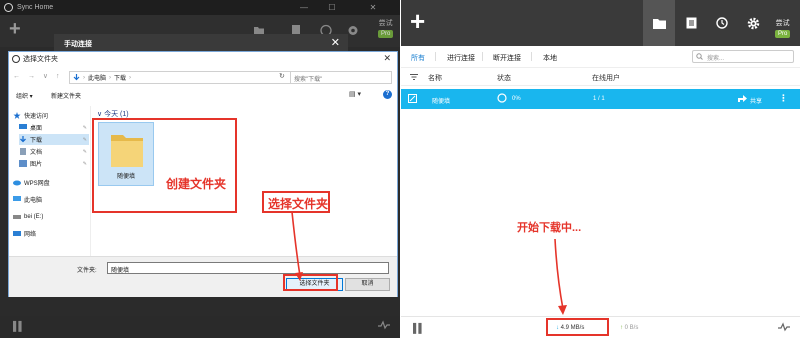 This screenshot has width=800, height=338. Describe the element at coordinates (782, 23) in the screenshot. I see `trial-label: 尝试` at that location.